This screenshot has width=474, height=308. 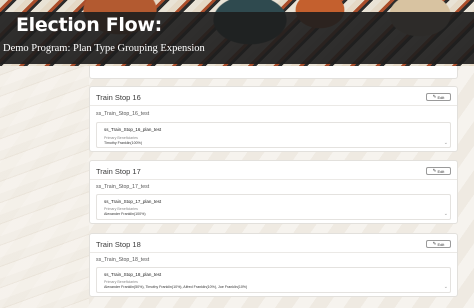 I want to click on card-title: Train Stop 18, so click(x=118, y=244).